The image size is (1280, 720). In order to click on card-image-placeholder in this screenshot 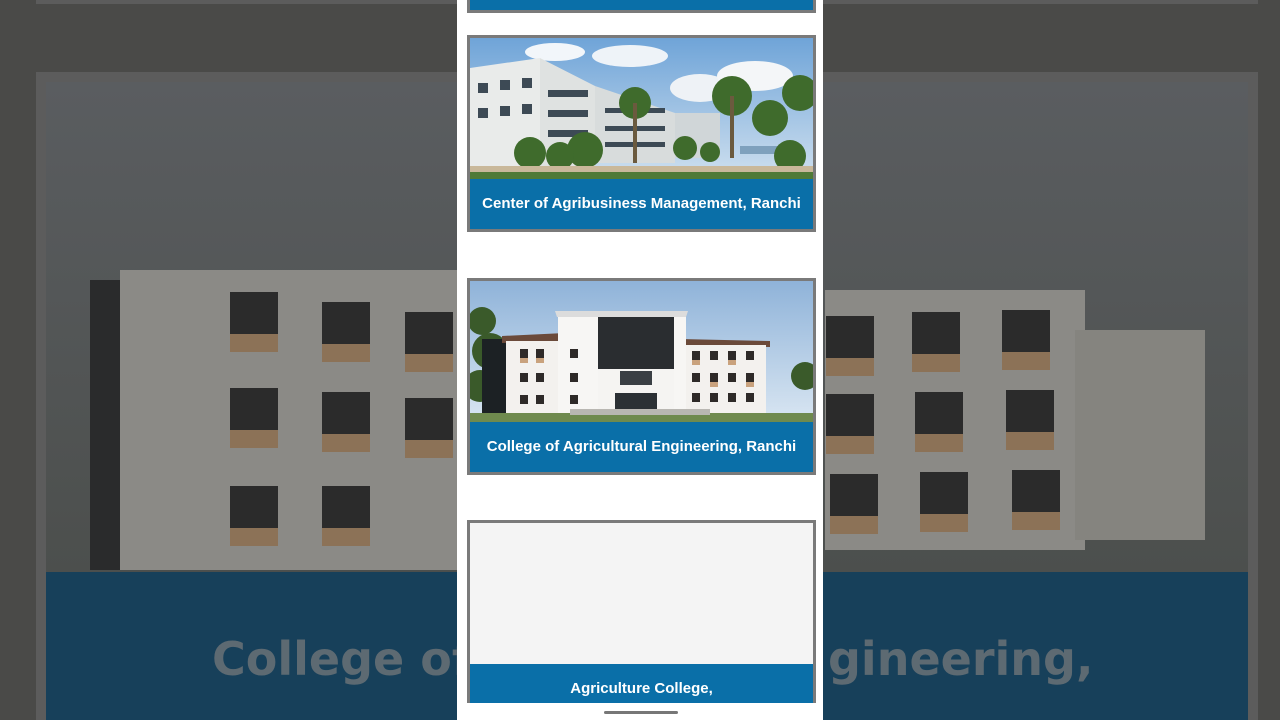, I will do `click(641, 593)`.